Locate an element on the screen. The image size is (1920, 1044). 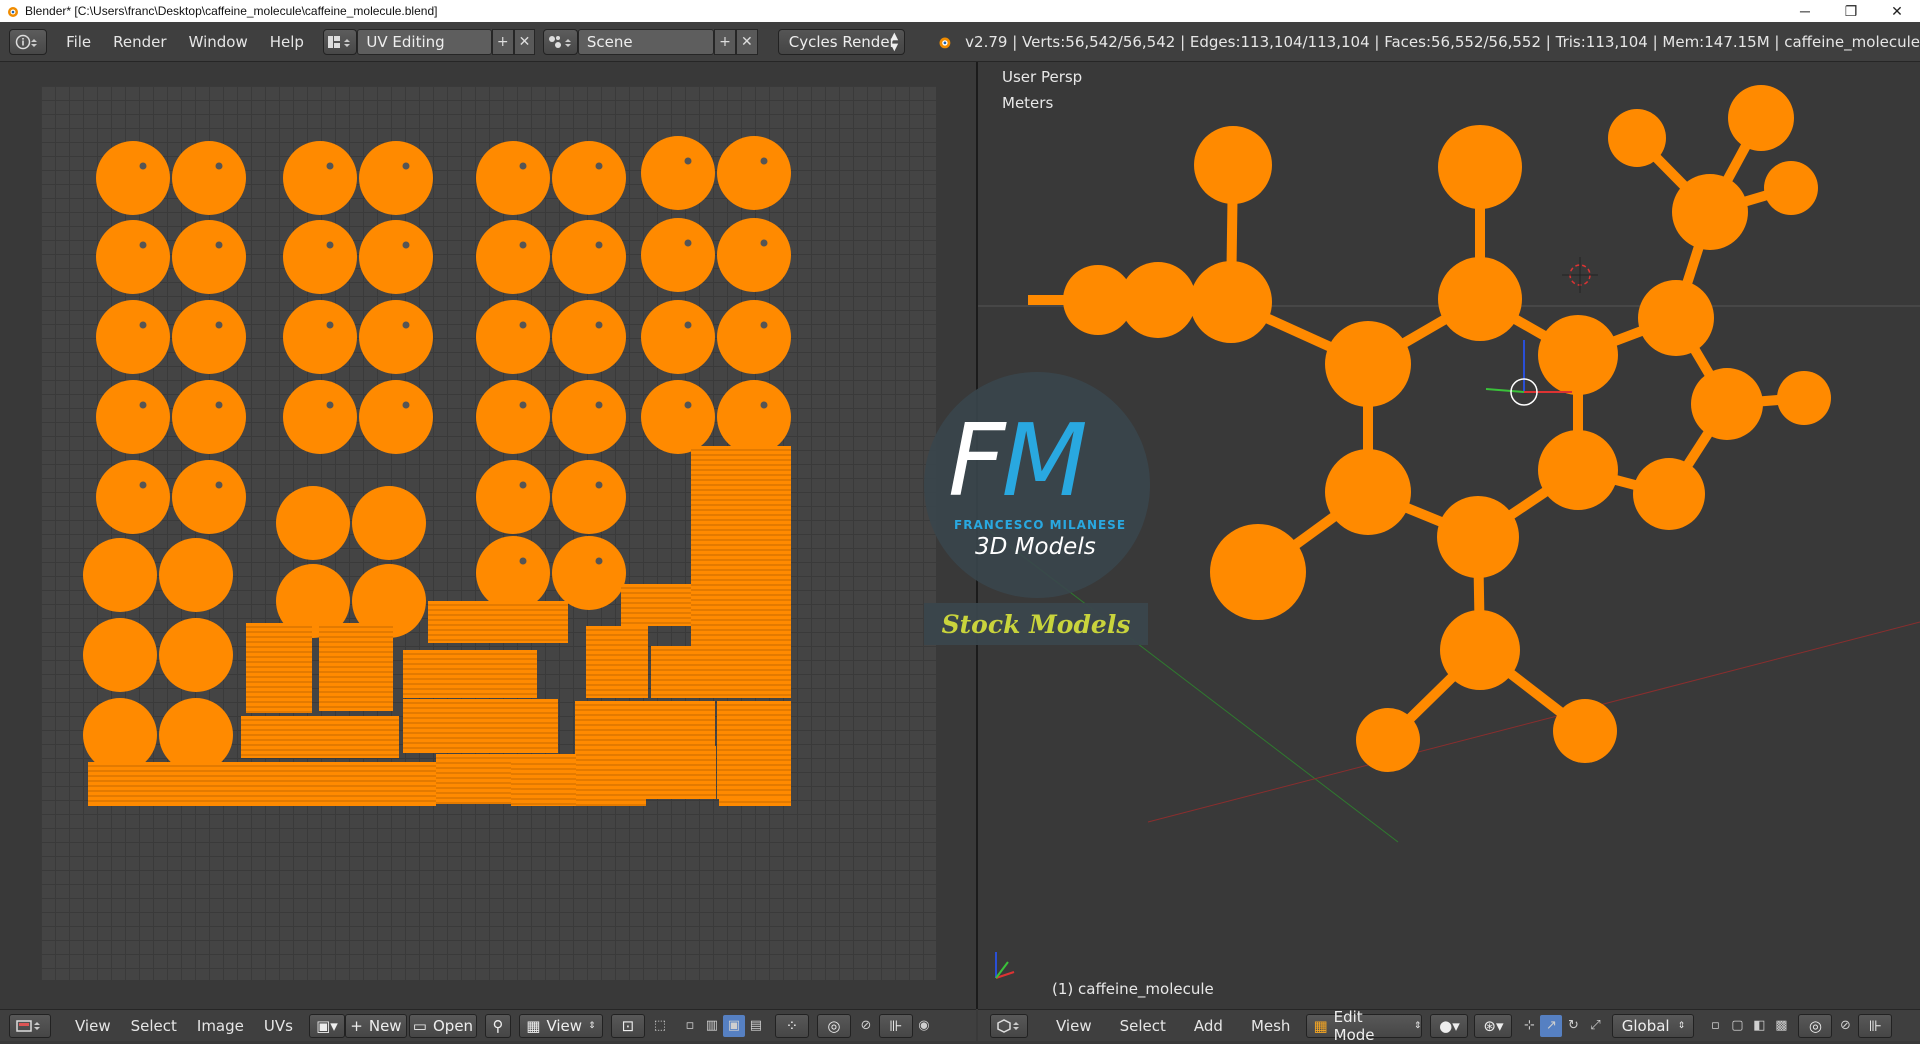
transform-orientation-dropdown: Global ⇕ is located at coordinates (1653, 1025).